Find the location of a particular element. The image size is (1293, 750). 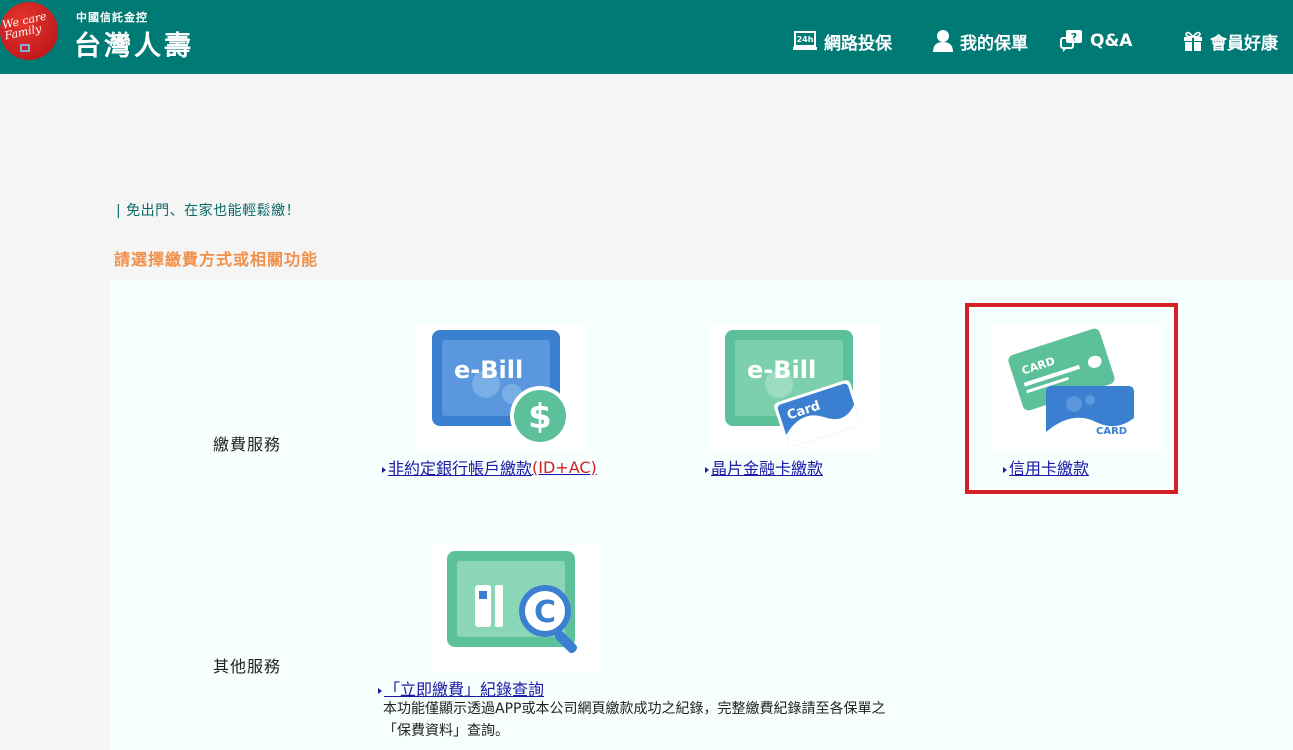

brand-subtitle: 中國信託金控 is located at coordinates (112, 17).